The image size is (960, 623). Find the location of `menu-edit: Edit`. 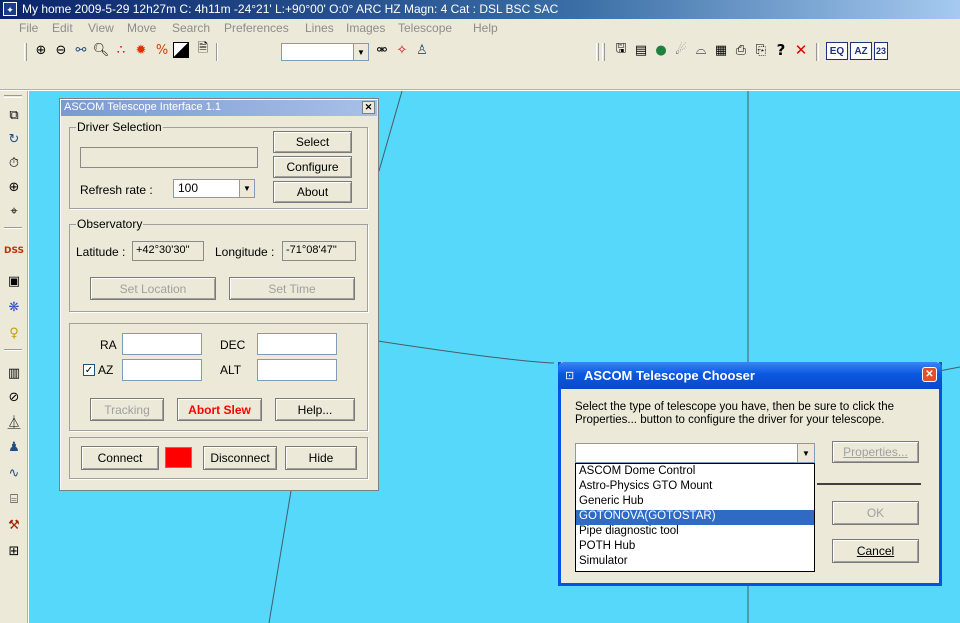

menu-edit: Edit is located at coordinates (62, 28).